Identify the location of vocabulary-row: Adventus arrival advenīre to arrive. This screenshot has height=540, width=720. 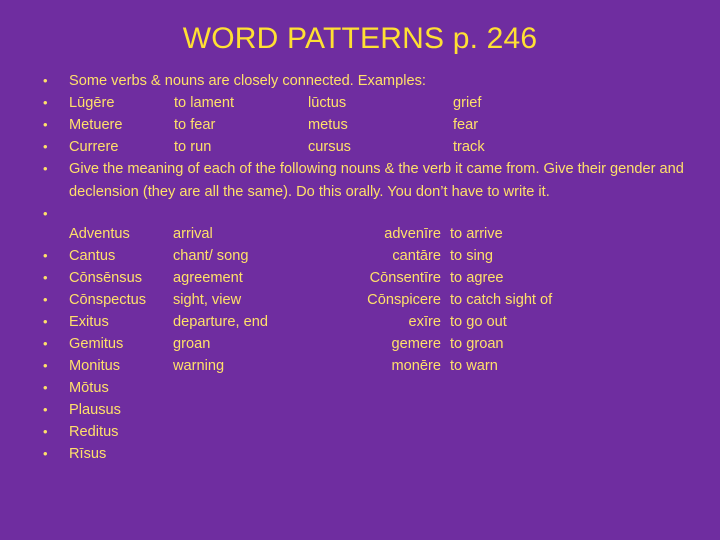
(286, 234).